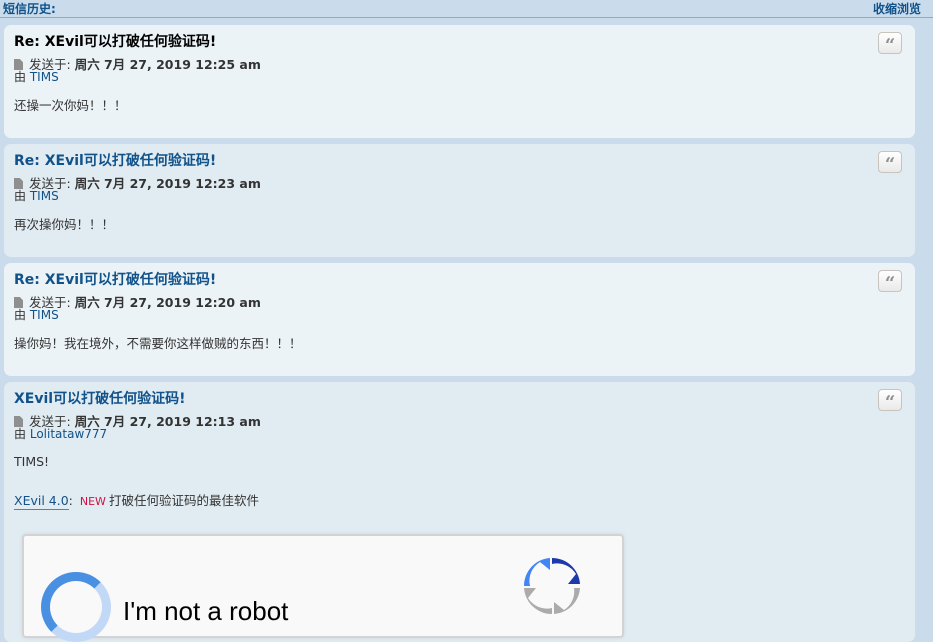  What do you see at coordinates (70, 500) in the screenshot?
I see `link-colon: :` at bounding box center [70, 500].